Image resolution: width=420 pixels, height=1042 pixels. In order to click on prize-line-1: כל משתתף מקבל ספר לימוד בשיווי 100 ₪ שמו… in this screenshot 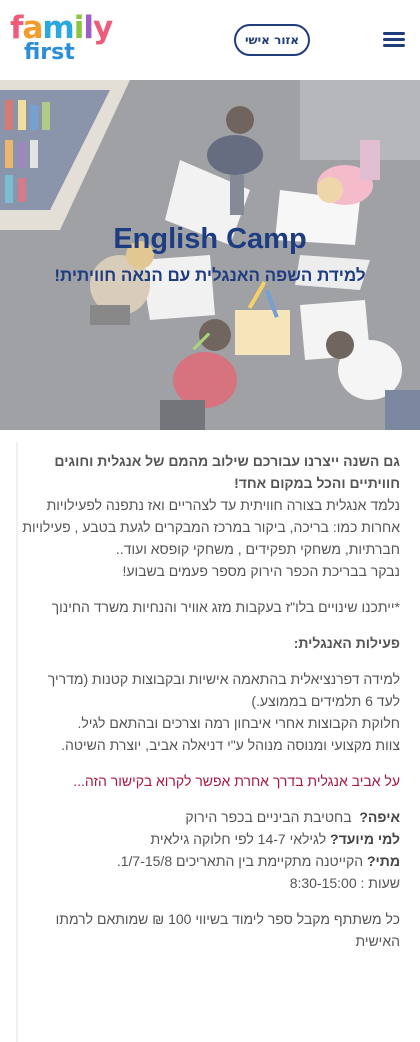, I will do `click(227, 919)`.